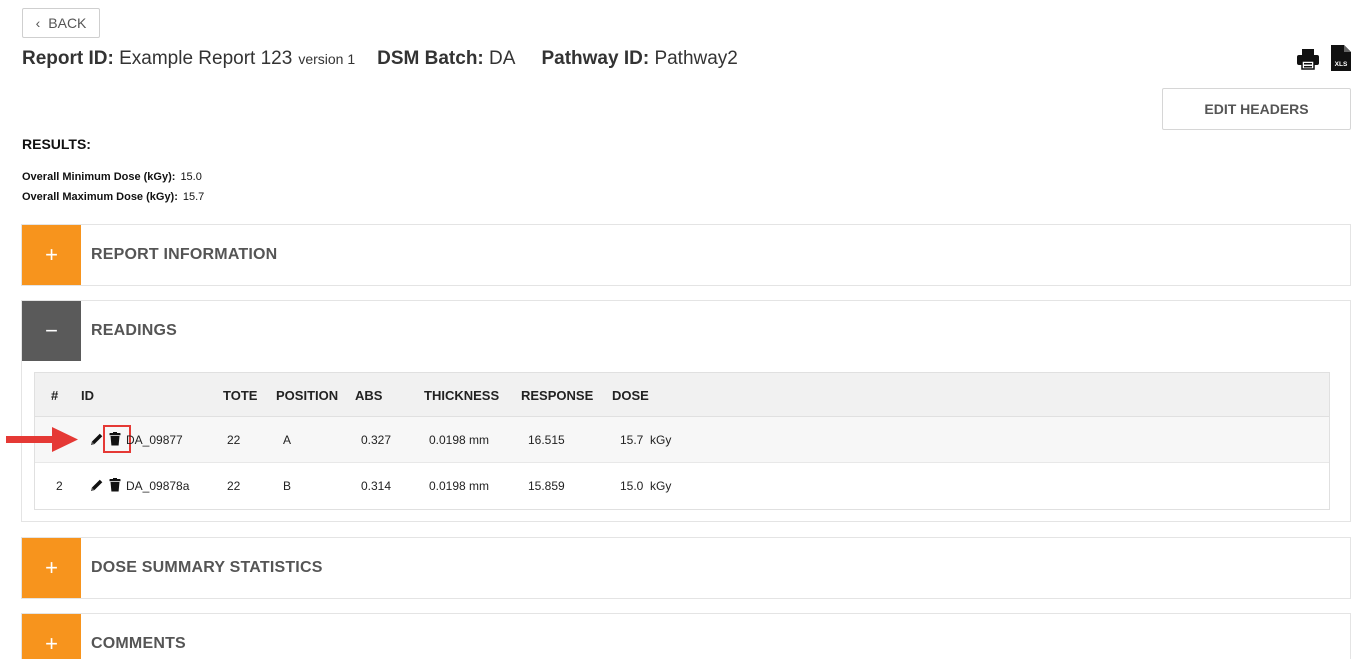 This screenshot has width=1351, height=659. What do you see at coordinates (696, 58) in the screenshot?
I see `pathway-id-value: Pathway2` at bounding box center [696, 58].